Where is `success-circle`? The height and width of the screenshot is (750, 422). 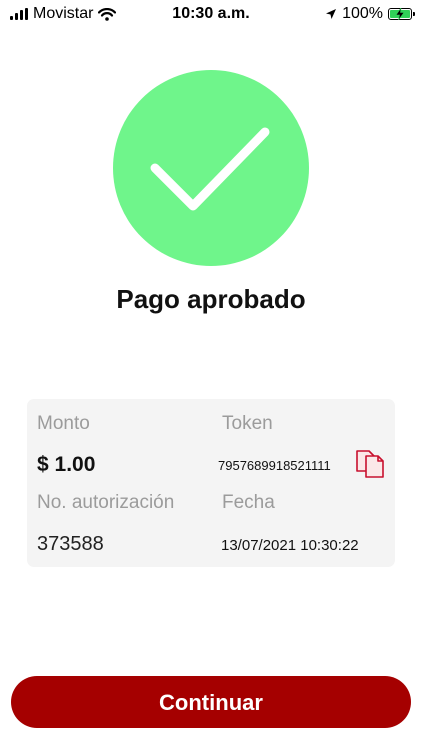 success-circle is located at coordinates (211, 168).